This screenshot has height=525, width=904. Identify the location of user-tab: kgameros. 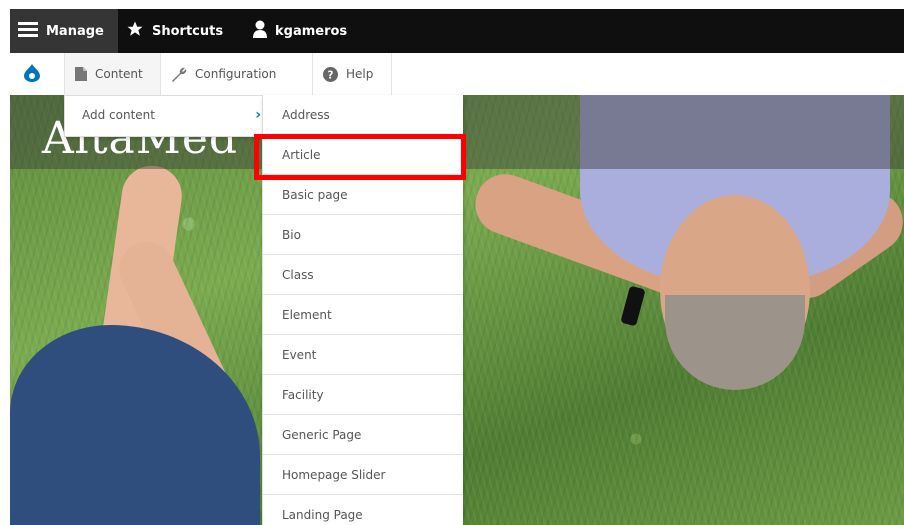
(300, 31).